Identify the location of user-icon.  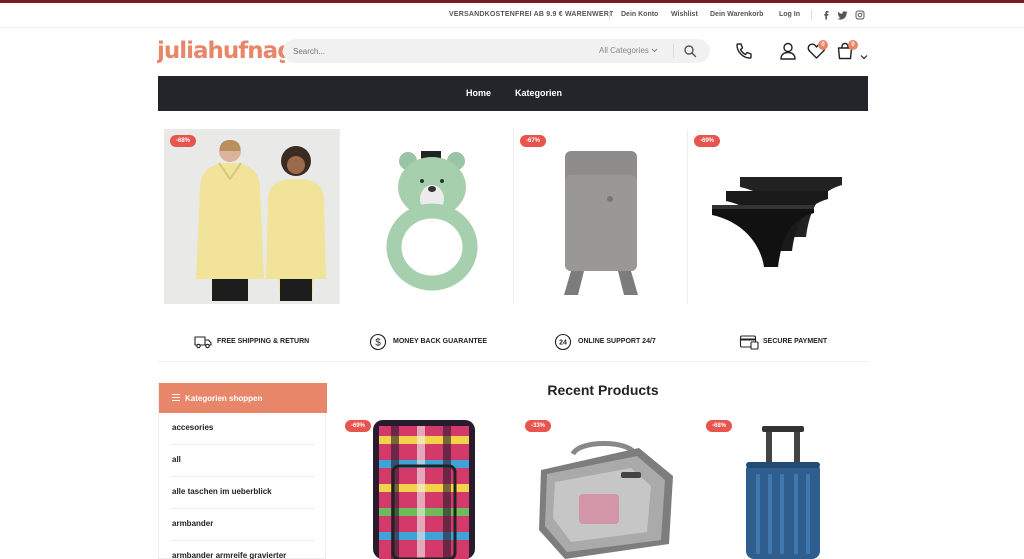
(788, 53).